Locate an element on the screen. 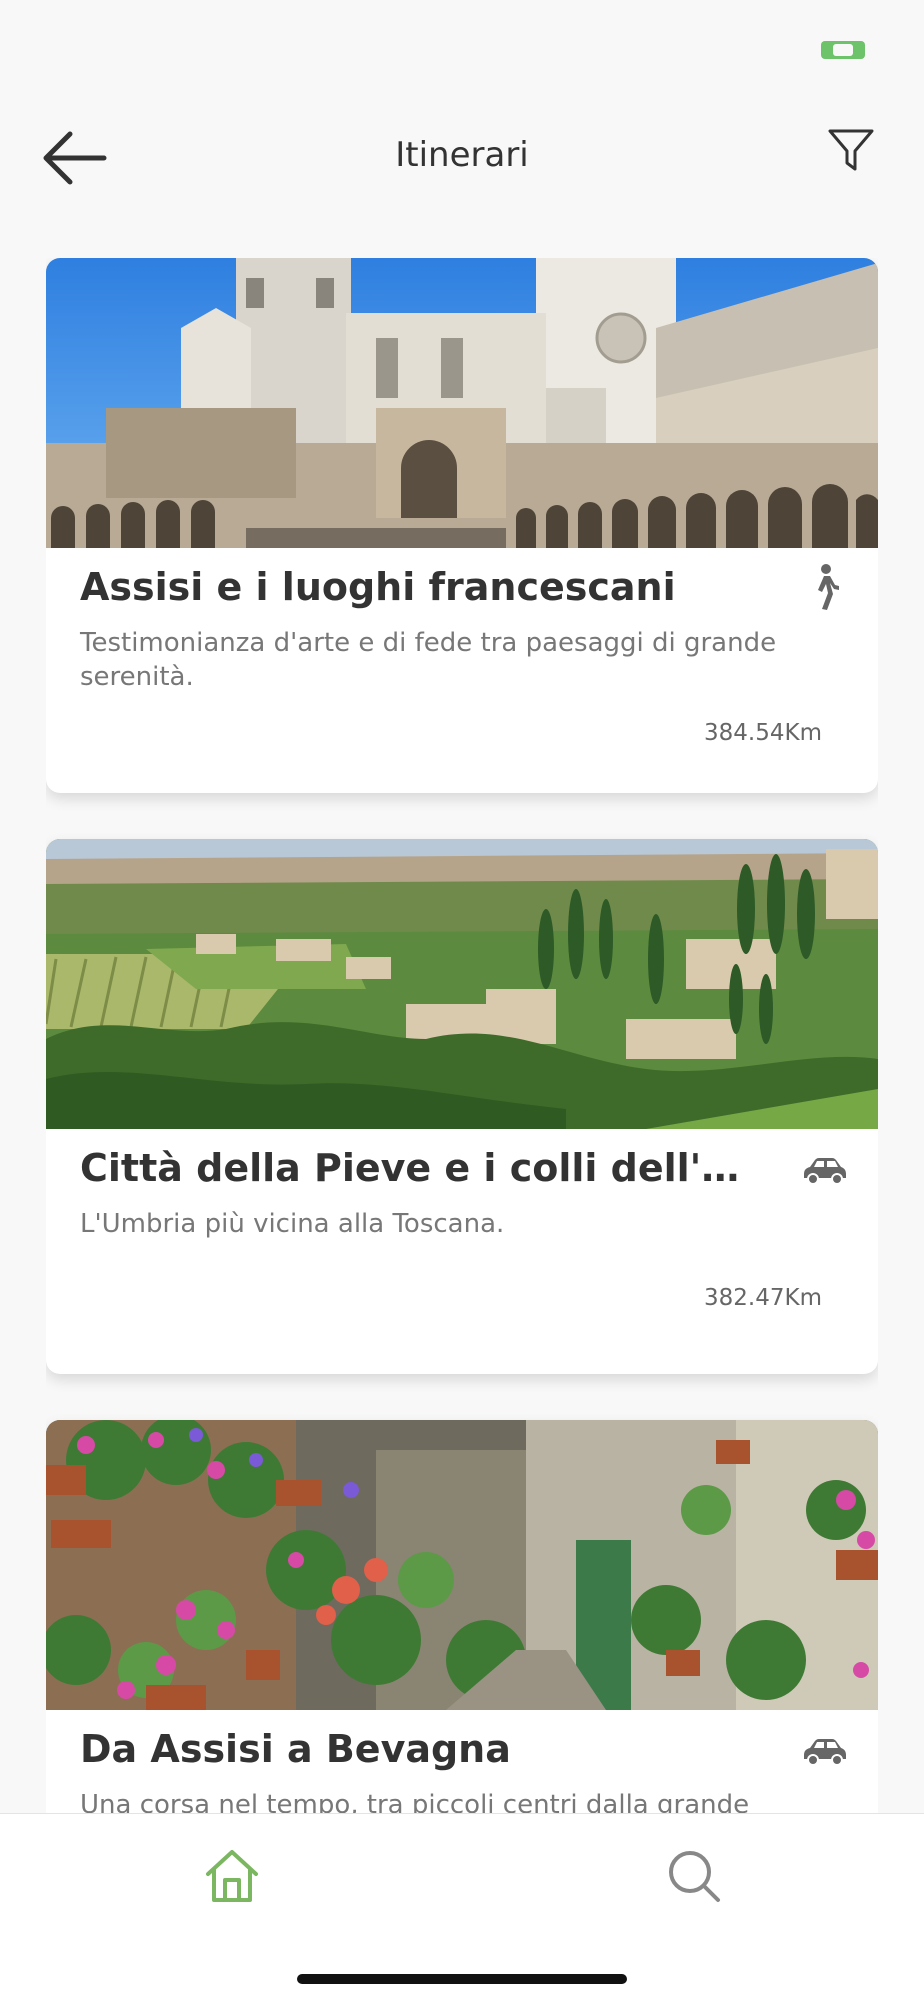  header: Itinerari is located at coordinates (462, 155).